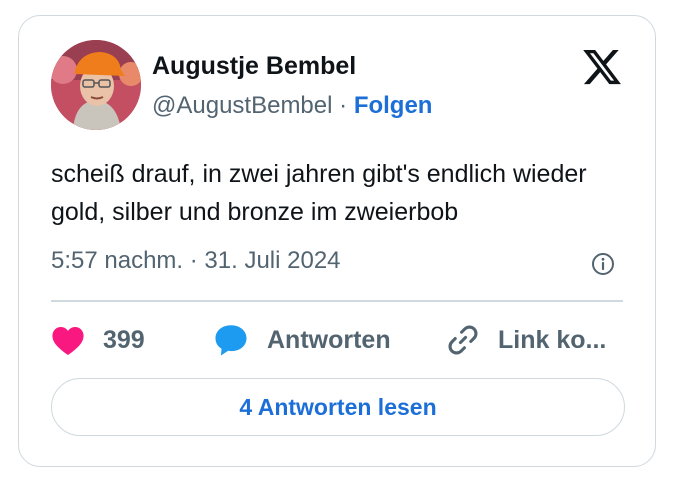 This screenshot has height=482, width=680. Describe the element at coordinates (242, 105) in the screenshot. I see `author-handle: @AugustBembel` at that location.